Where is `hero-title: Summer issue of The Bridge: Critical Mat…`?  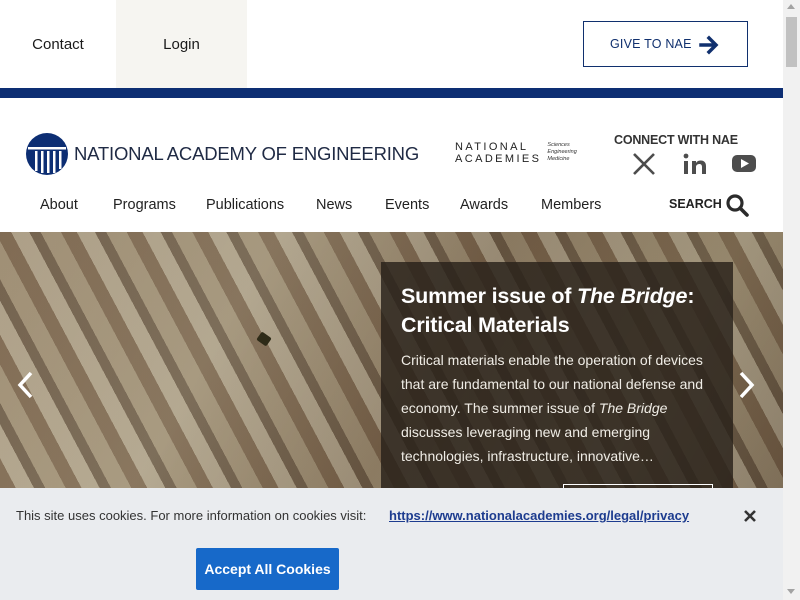
hero-title: Summer issue of The Bridge: Critical Mat… is located at coordinates (557, 311).